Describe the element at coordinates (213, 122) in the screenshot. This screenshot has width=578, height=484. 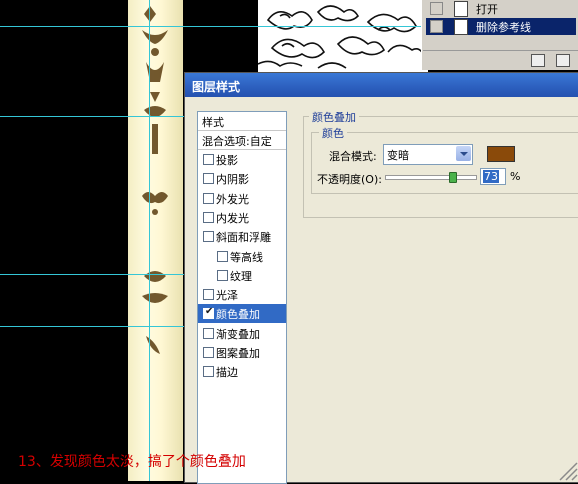
I see `style-list-header-label: 样式` at that location.